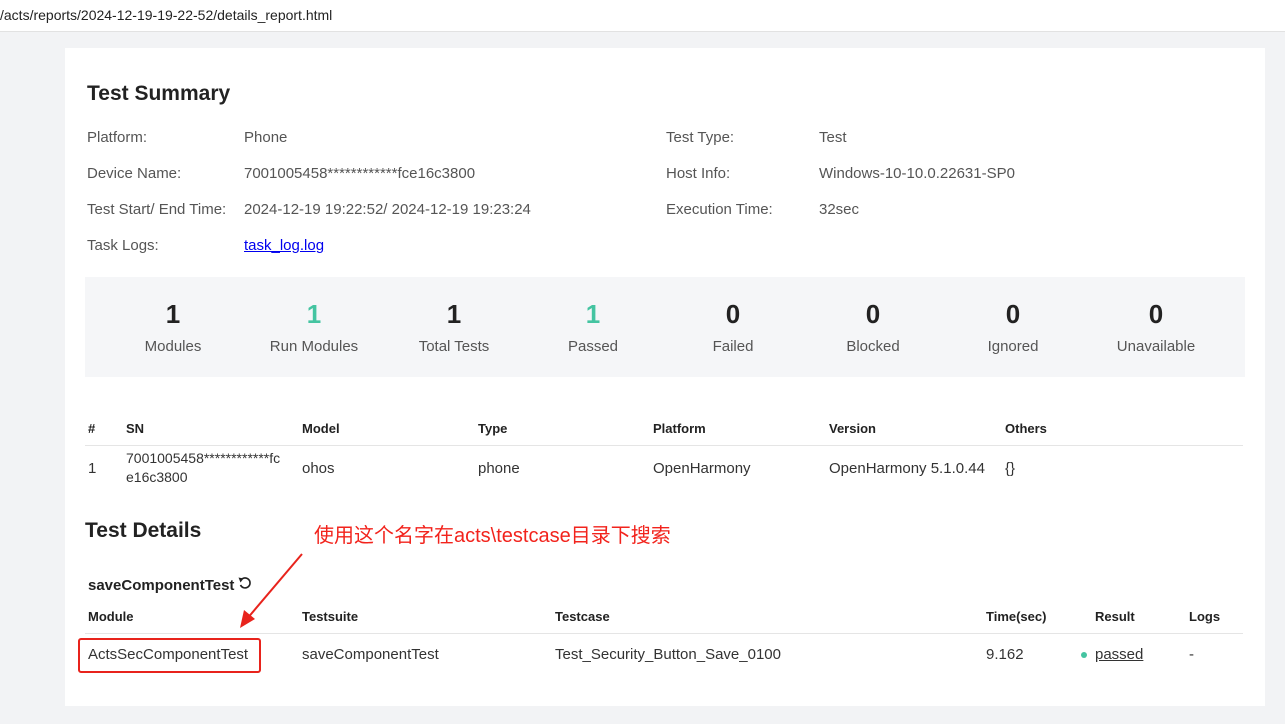 This screenshot has width=1285, height=724. What do you see at coordinates (330, 616) in the screenshot?
I see `details-header-testsuite: Testsuite` at bounding box center [330, 616].